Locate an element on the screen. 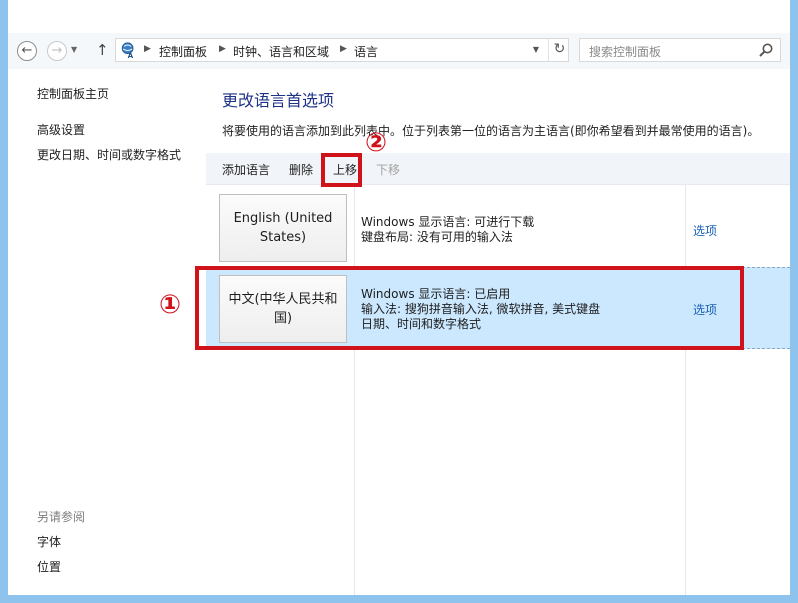 This screenshot has height=603, width=798. address-bar: A ▶ 控制面板 ▶ 时钟、语言和区域 ▶ 语言 ▼ ↻ is located at coordinates (342, 50).